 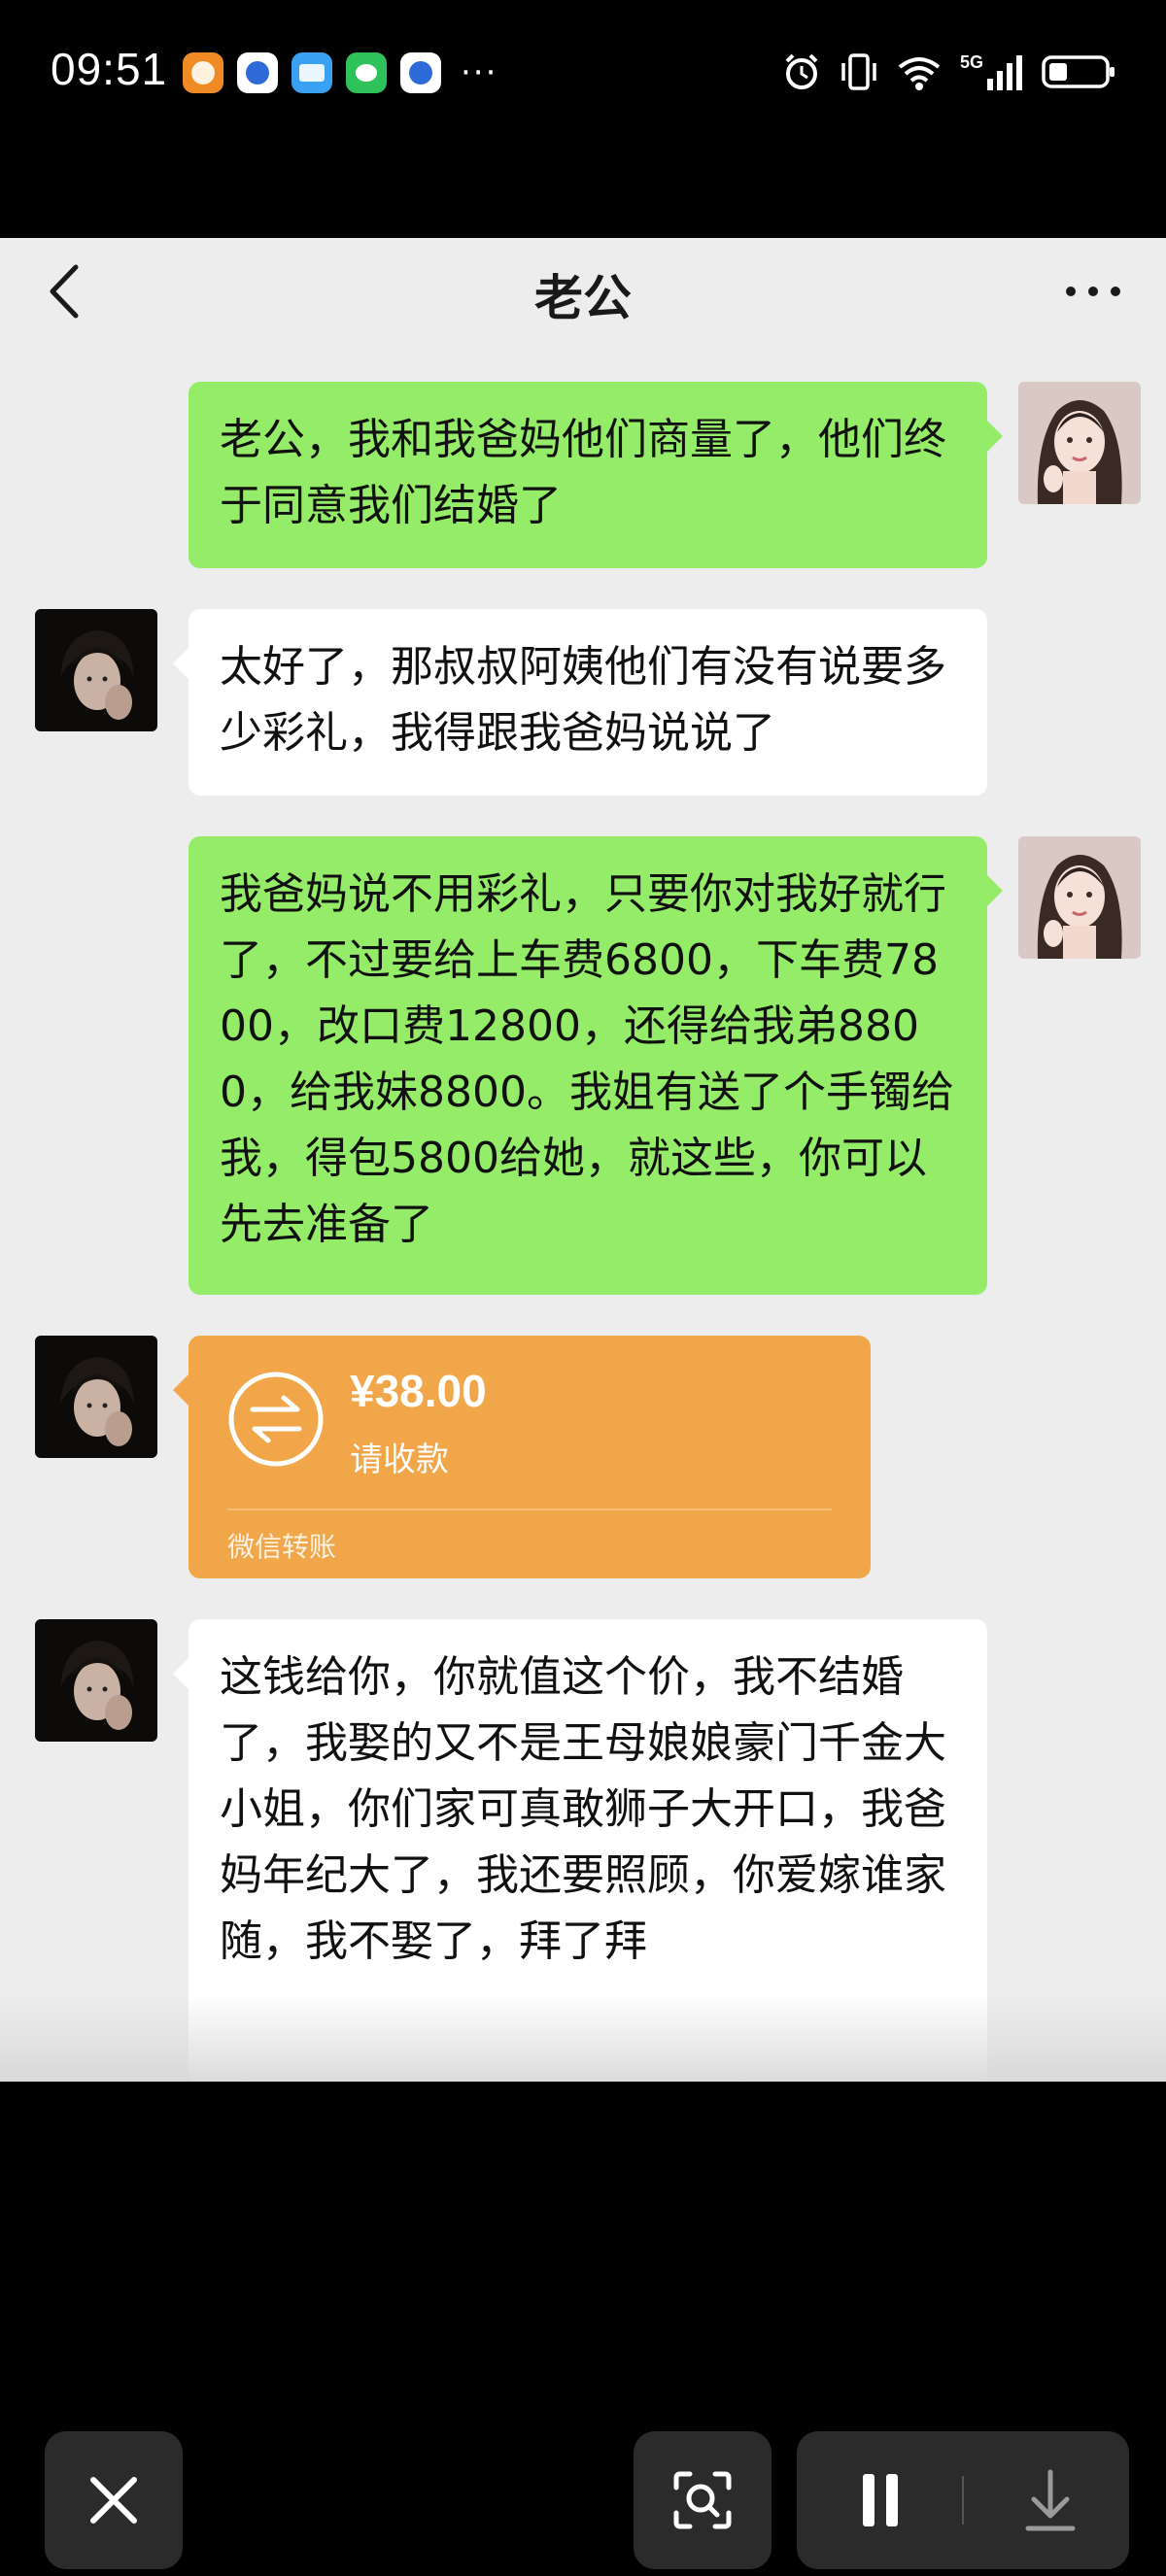 I want to click on scan-button, so click(x=703, y=2500).